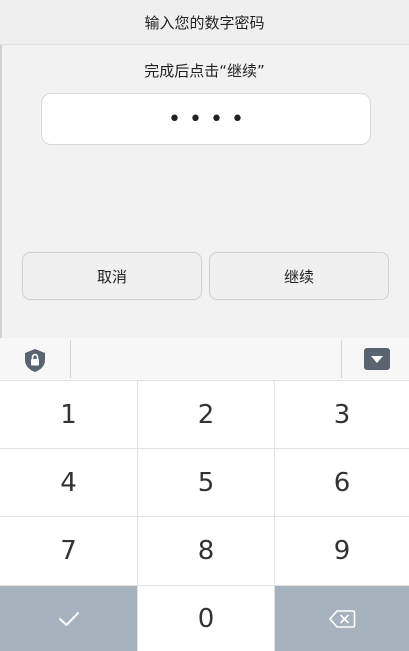 This screenshot has height=651, width=409. I want to click on key-label: 7, so click(68, 551).